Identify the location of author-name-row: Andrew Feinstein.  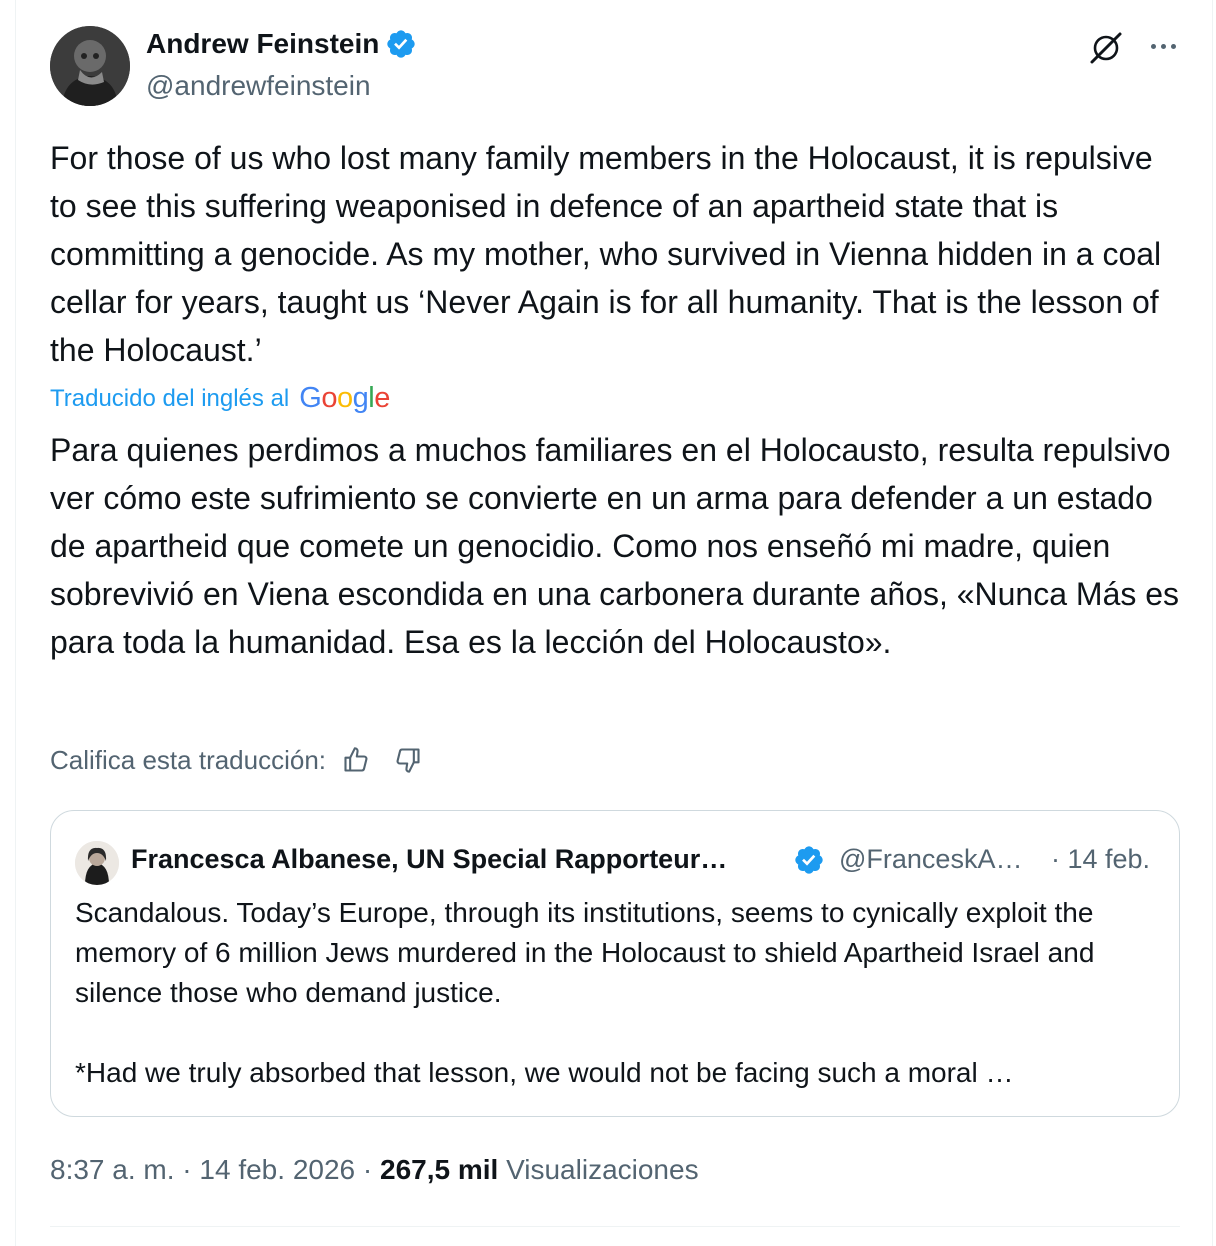
(281, 44).